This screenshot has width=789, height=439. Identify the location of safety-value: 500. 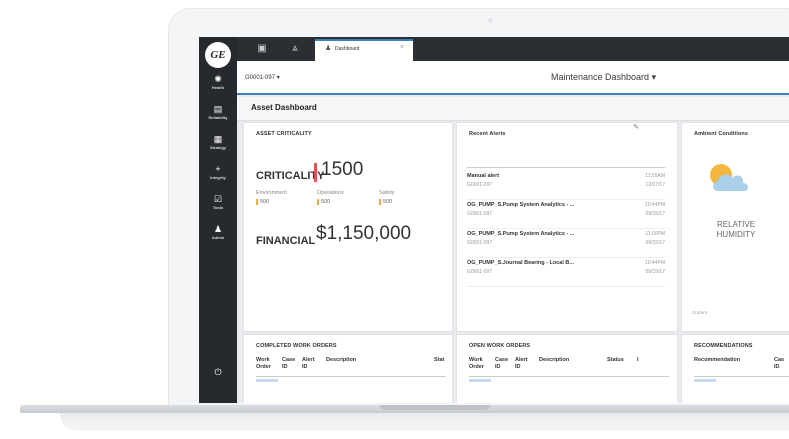
(388, 202).